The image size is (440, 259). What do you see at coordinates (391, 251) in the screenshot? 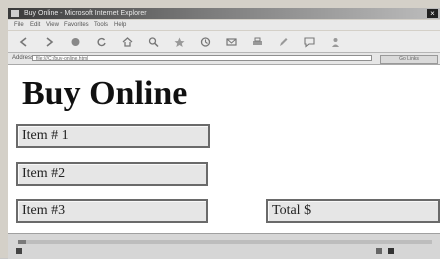
I see `zone-icon` at bounding box center [391, 251].